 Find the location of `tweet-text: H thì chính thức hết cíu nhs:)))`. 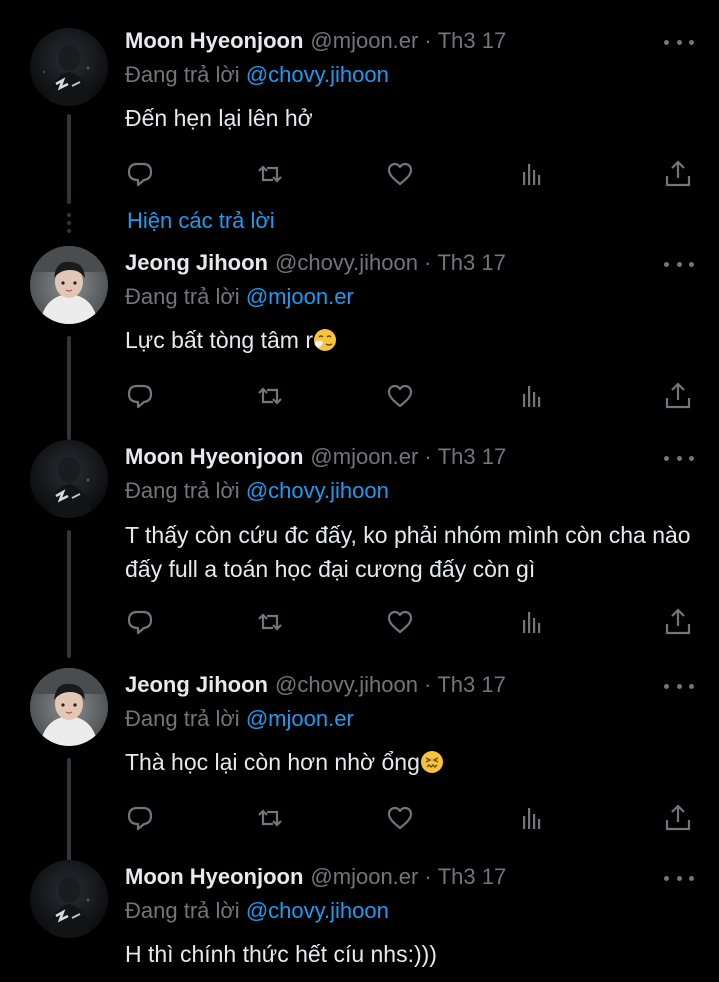

tweet-text: H thì chính thức hết cíu nhs:))) is located at coordinates (415, 954).